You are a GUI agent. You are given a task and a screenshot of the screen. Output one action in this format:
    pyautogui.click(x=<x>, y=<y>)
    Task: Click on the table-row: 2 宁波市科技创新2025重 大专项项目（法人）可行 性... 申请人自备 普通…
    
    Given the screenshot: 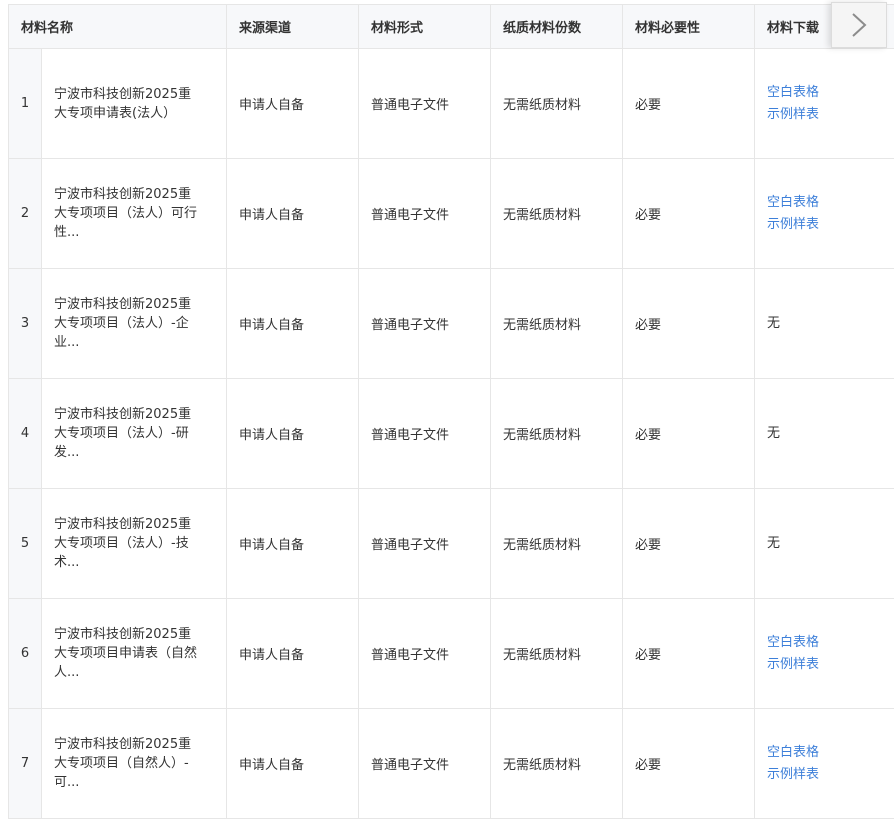 What is the action you would take?
    pyautogui.click(x=451, y=213)
    